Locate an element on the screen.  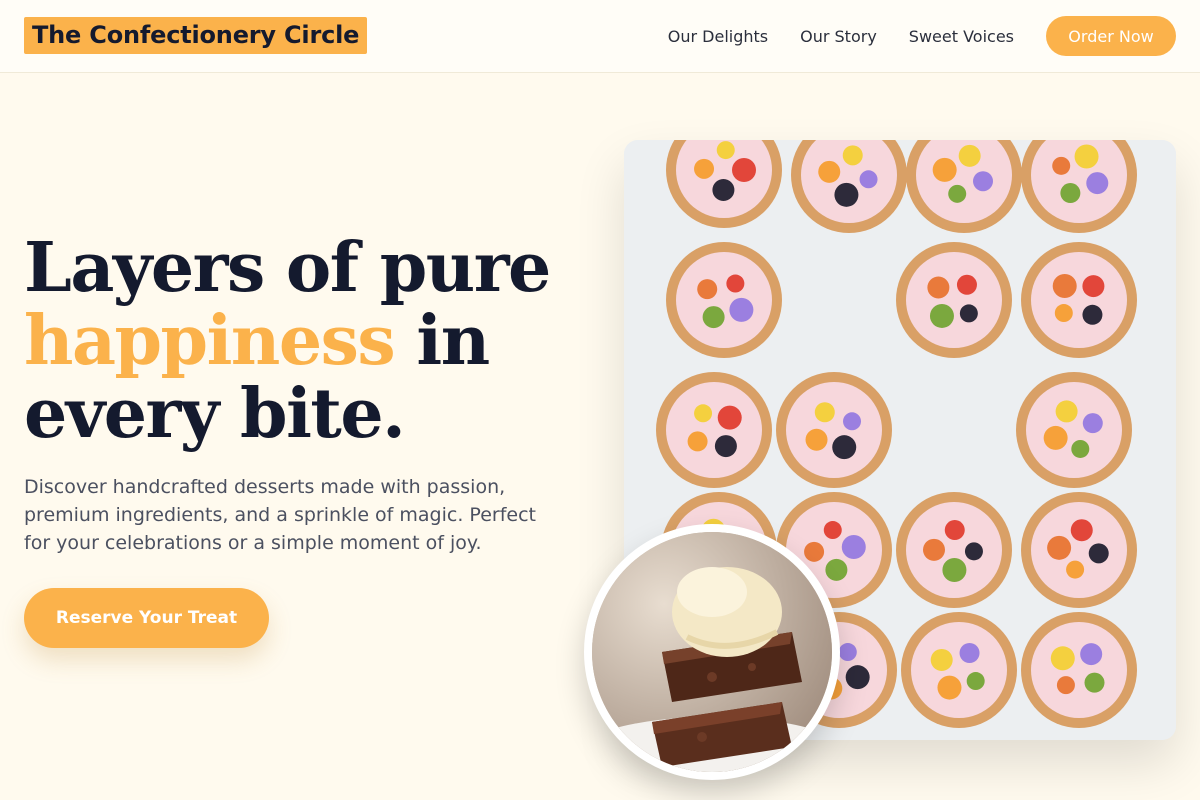
nav-link-our-delights: Our Delights is located at coordinates (718, 36).